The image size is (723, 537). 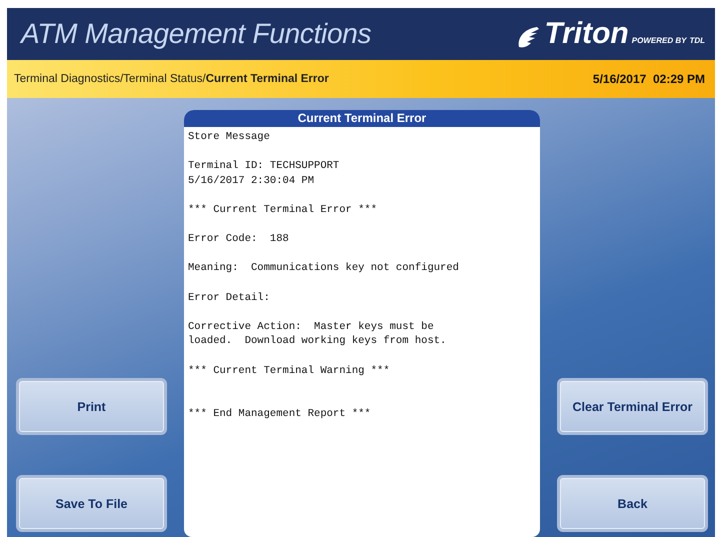 What do you see at coordinates (280, 414) in the screenshot?
I see `report-text: *** End Management Report ***` at bounding box center [280, 414].